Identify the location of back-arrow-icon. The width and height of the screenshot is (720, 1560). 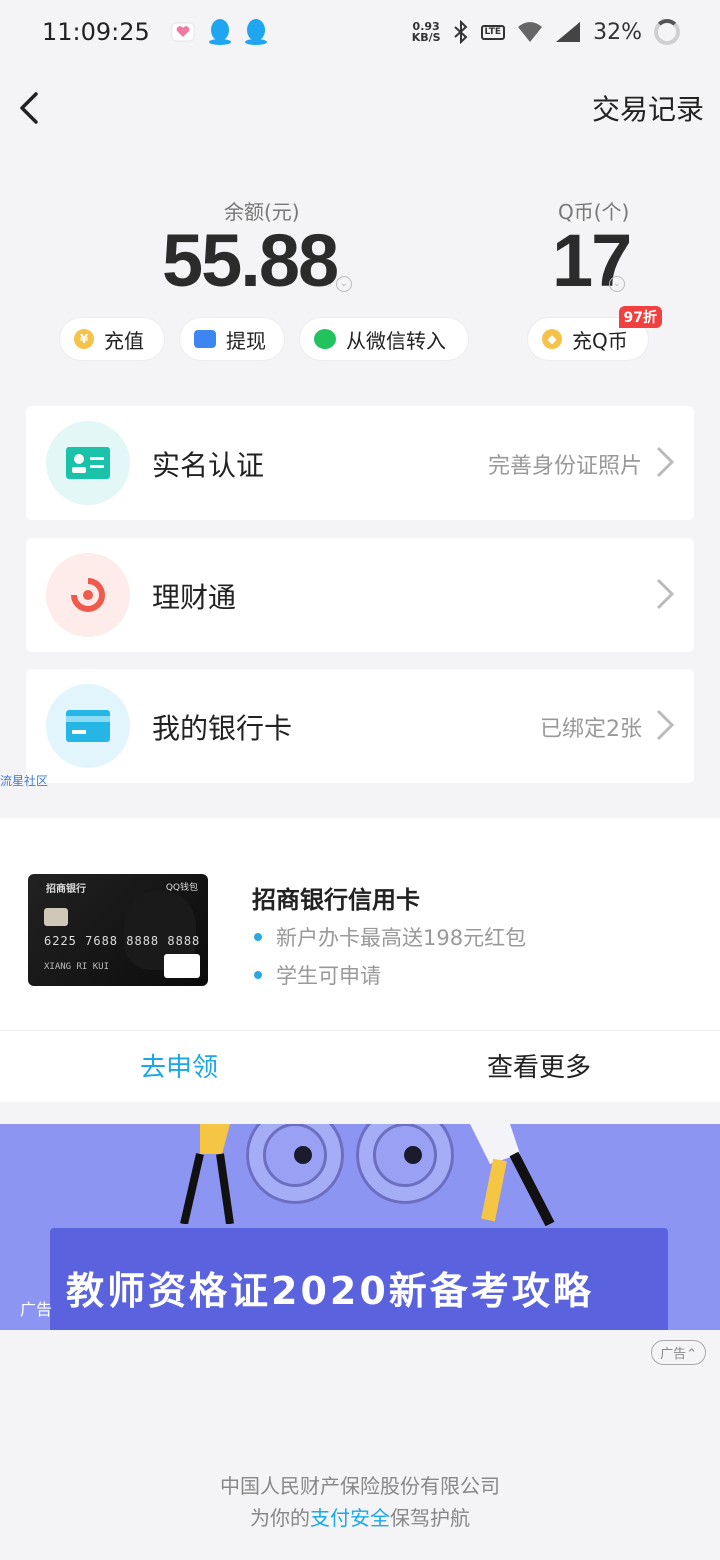
(32, 108).